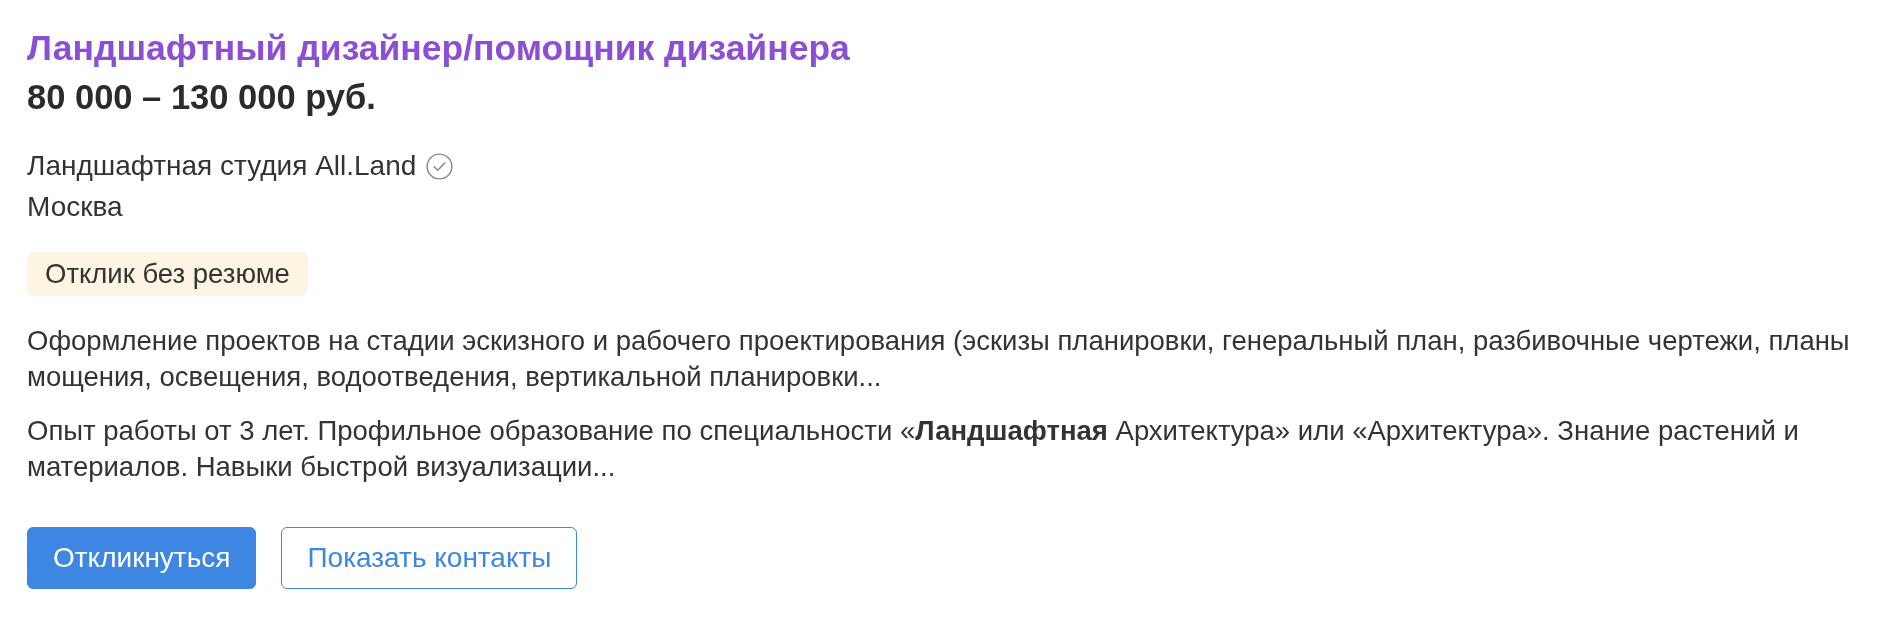 This screenshot has height=621, width=1897. I want to click on response-badge: Отклик без резюме, so click(167, 274).